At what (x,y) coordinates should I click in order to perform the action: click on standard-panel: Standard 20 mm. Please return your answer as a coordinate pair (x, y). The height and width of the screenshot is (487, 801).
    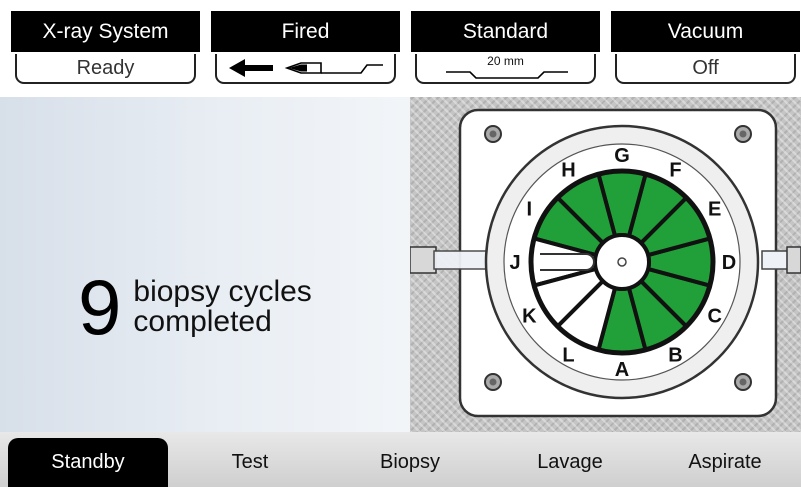
    Looking at the image, I should click on (505, 48).